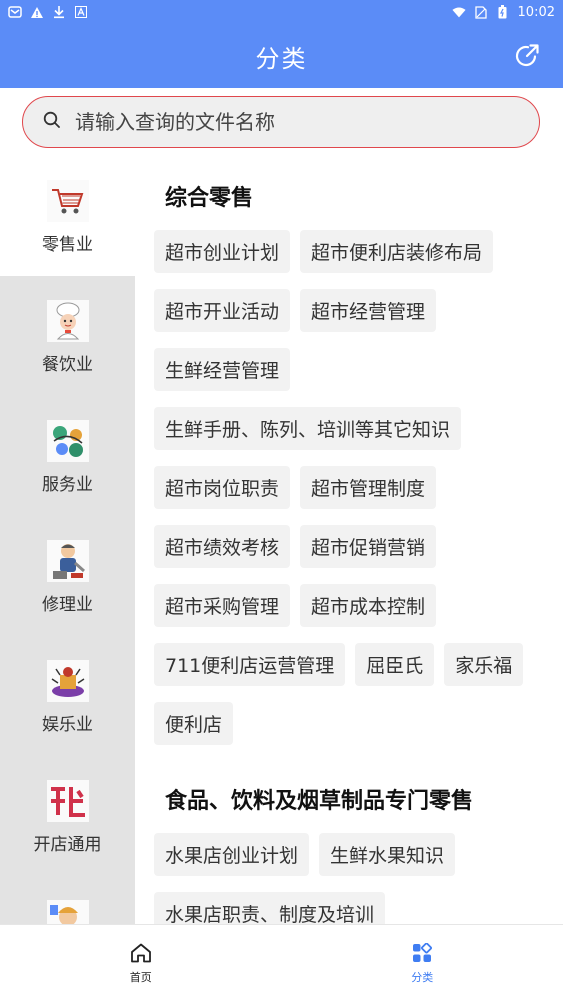 This screenshot has width=563, height=1000. What do you see at coordinates (141, 955) in the screenshot?
I see `home-icon` at bounding box center [141, 955].